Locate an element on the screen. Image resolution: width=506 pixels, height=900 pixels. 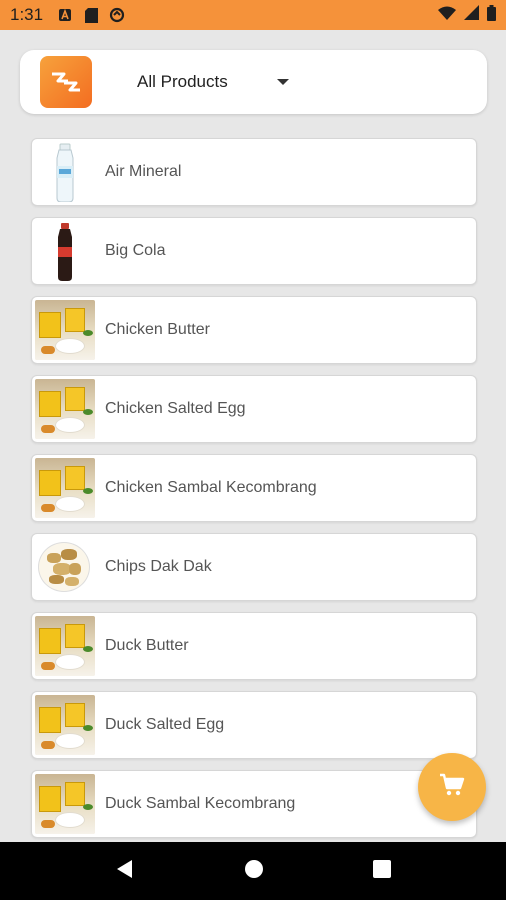
product-name: Air Mineral is located at coordinates (143, 171).